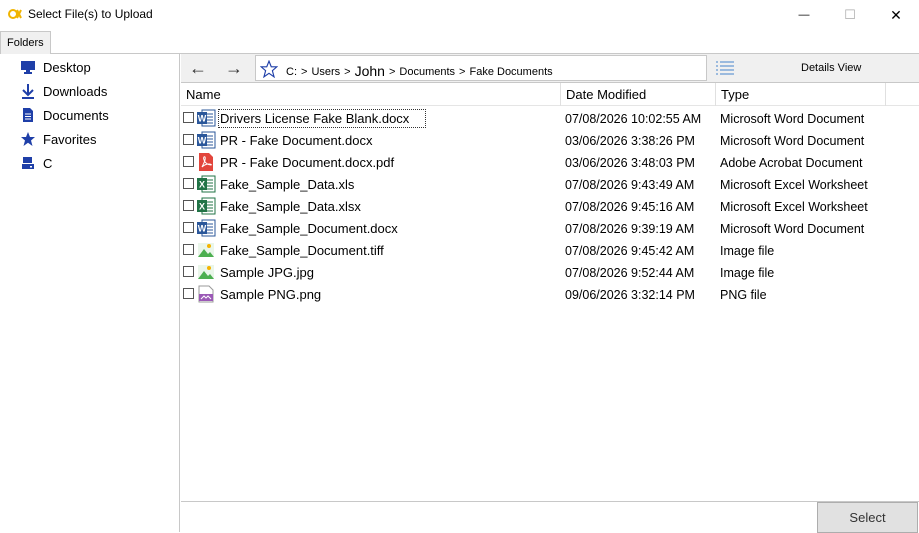 This screenshot has height=533, width=919. What do you see at coordinates (296, 140) in the screenshot?
I see `file-name: PR - Fake Document.docx` at bounding box center [296, 140].